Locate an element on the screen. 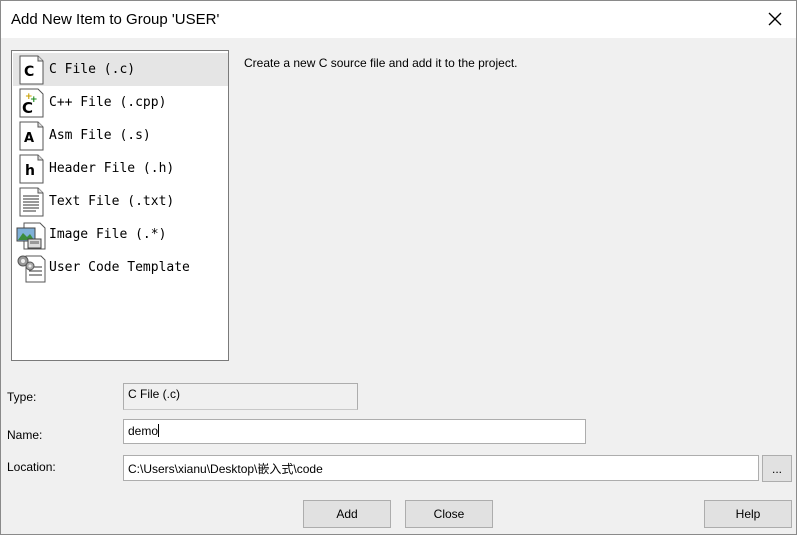 The height and width of the screenshot is (535, 797). location-label: Location: is located at coordinates (31, 467).